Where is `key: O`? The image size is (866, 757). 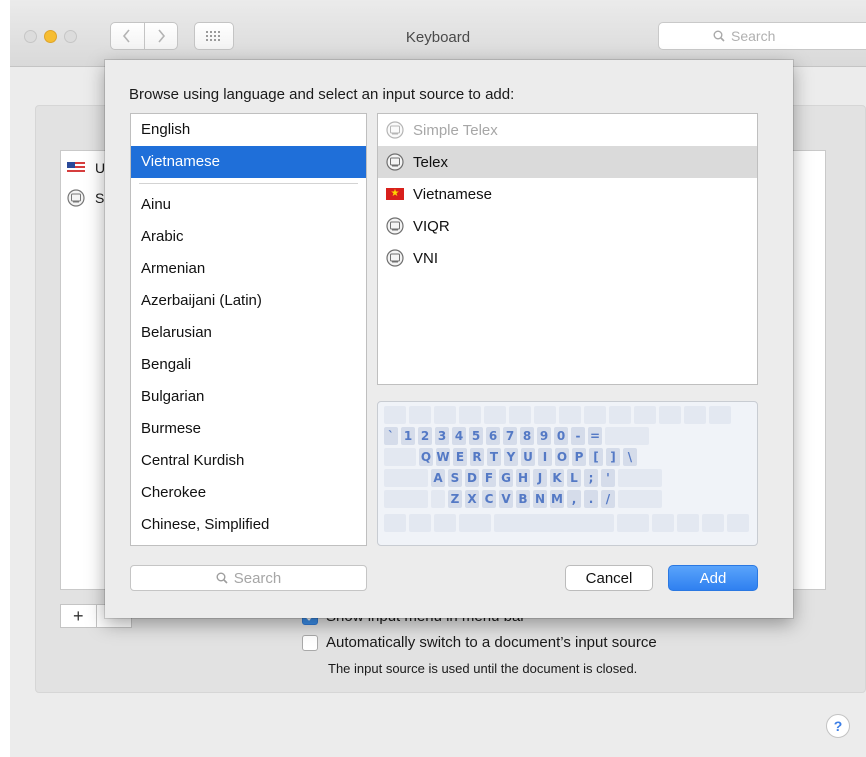
key: O is located at coordinates (562, 457).